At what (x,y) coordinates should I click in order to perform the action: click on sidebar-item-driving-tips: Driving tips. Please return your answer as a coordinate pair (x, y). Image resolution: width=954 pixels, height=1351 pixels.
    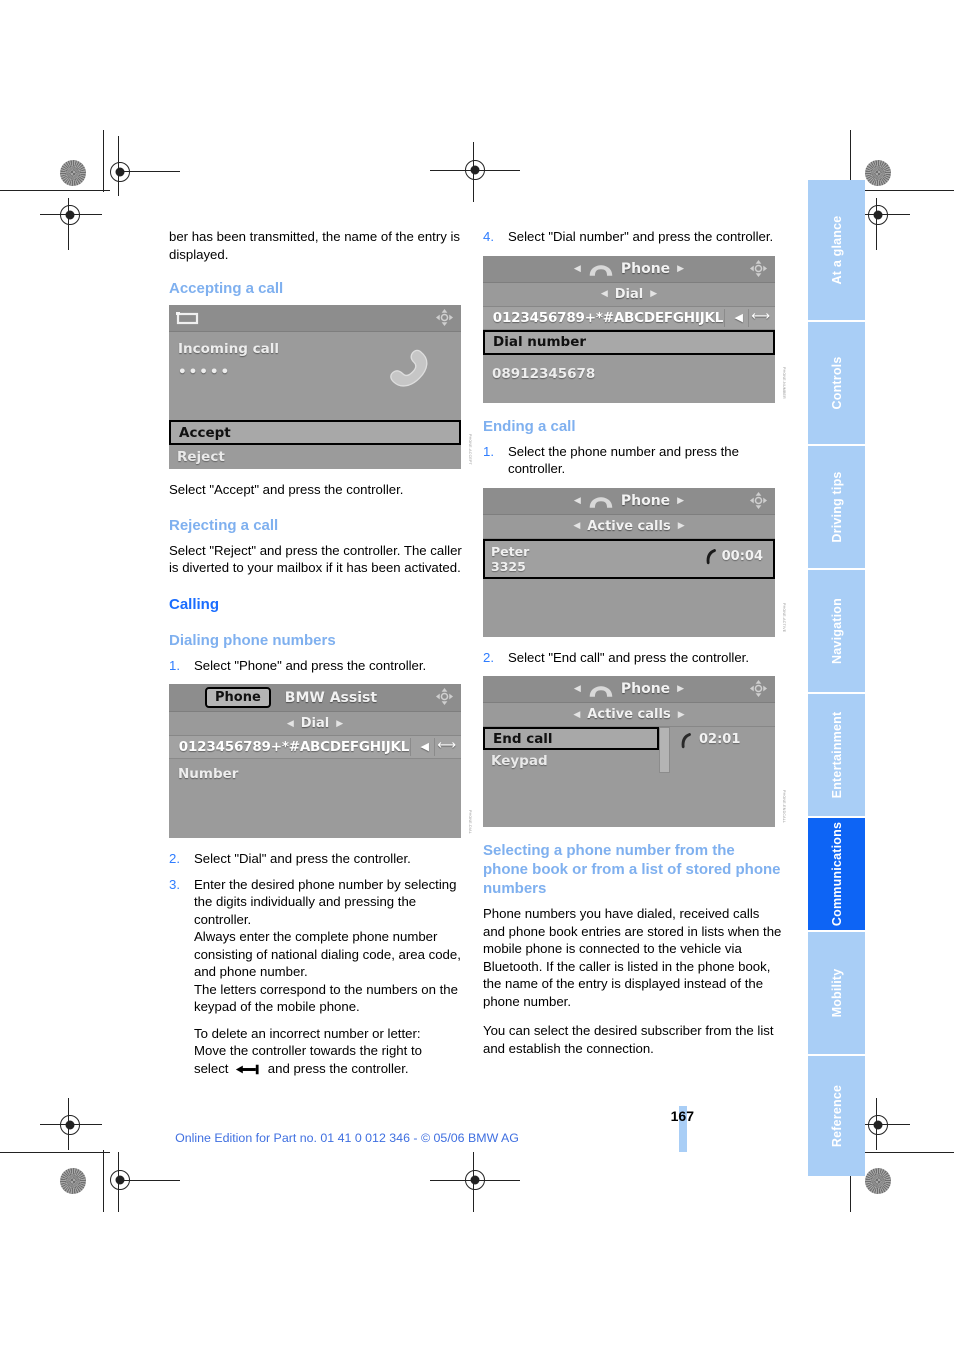
    Looking at the image, I should click on (836, 507).